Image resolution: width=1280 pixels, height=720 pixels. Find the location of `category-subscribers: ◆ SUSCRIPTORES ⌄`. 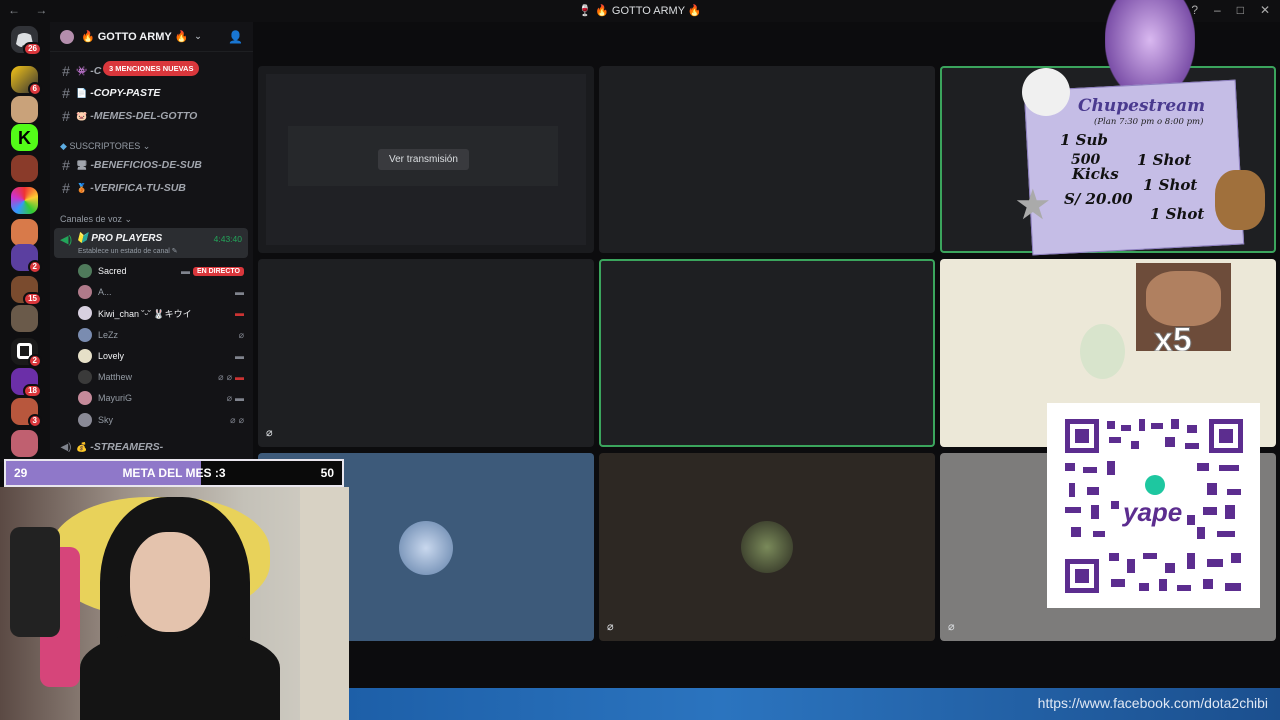

category-subscribers: ◆ SUSCRIPTORES ⌄ is located at coordinates (105, 146).